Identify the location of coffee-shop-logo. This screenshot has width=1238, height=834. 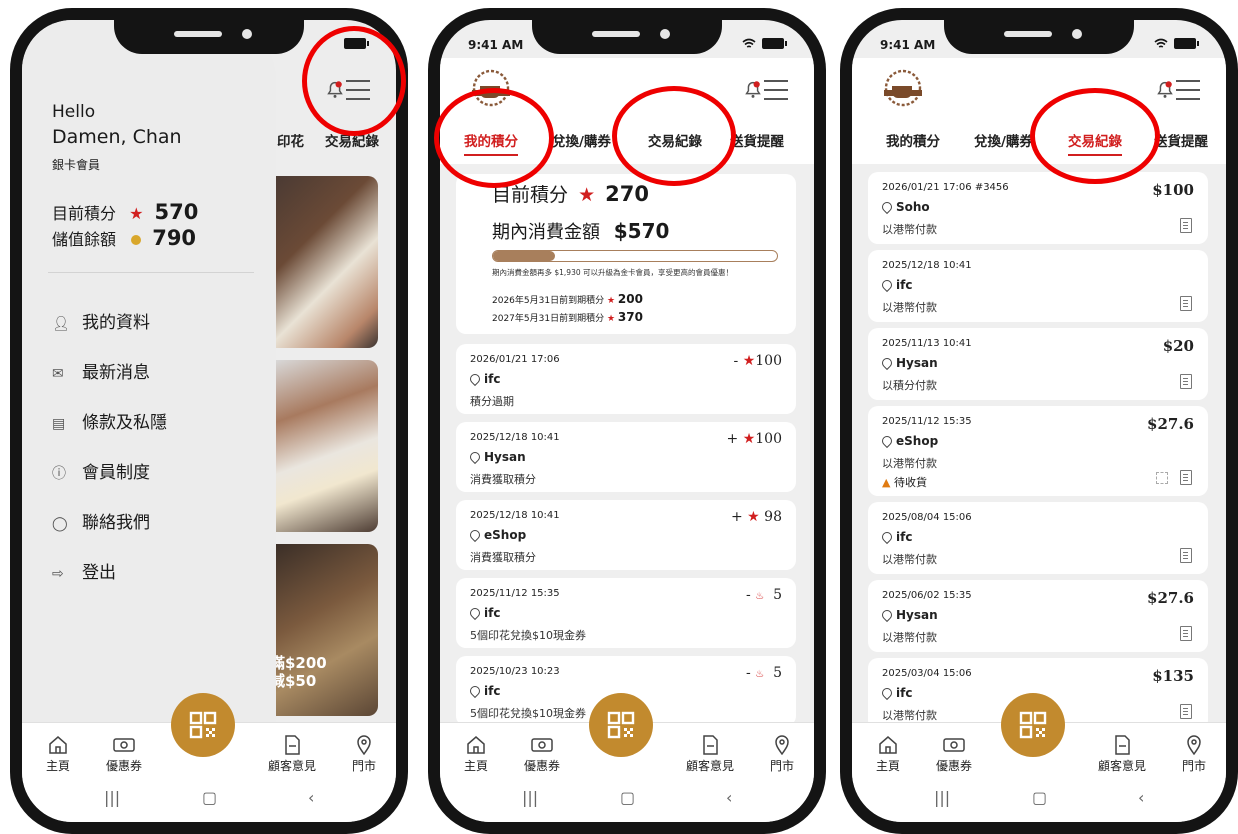
(903, 88).